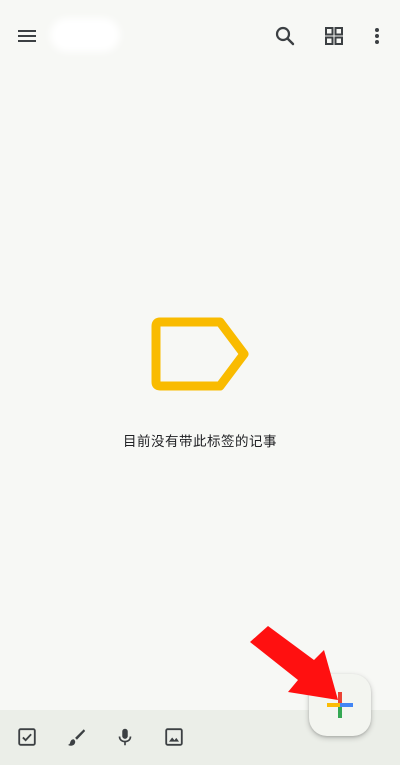  Describe the element at coordinates (85, 35) in the screenshot. I see `page-title` at that location.